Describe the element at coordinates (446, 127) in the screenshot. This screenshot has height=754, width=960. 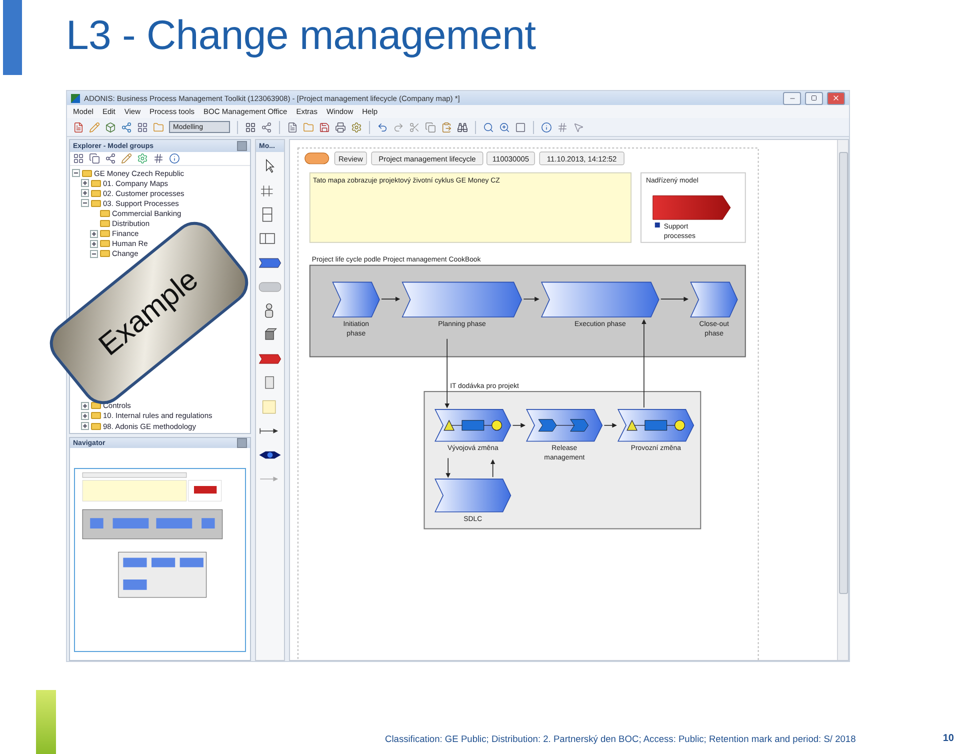
I see `paste-icon` at that location.